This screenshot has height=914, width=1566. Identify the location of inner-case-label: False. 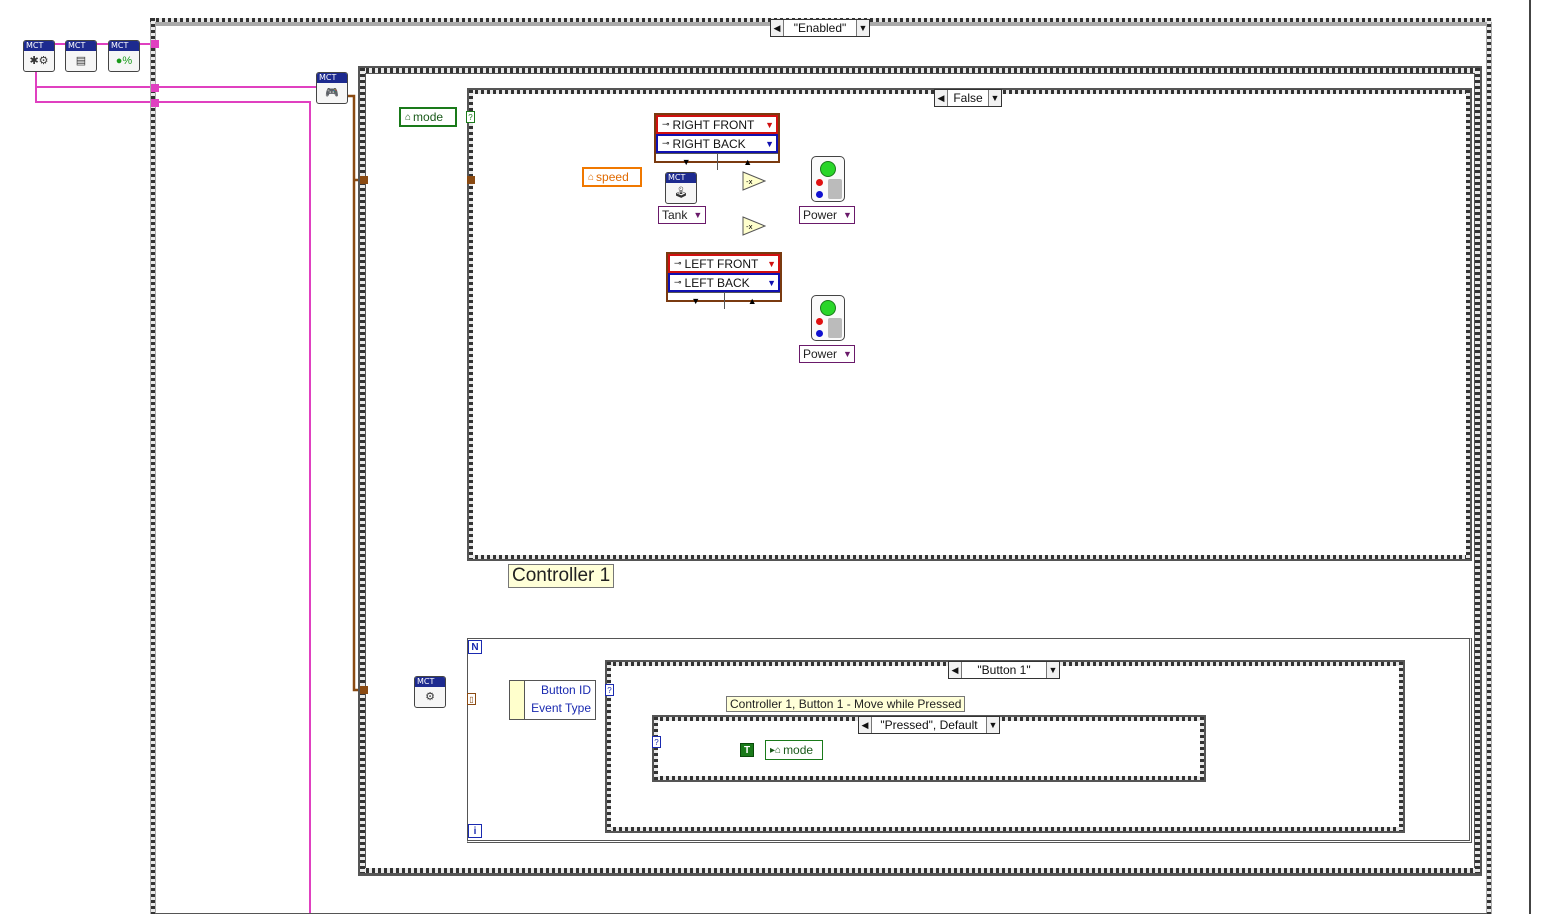
(968, 98).